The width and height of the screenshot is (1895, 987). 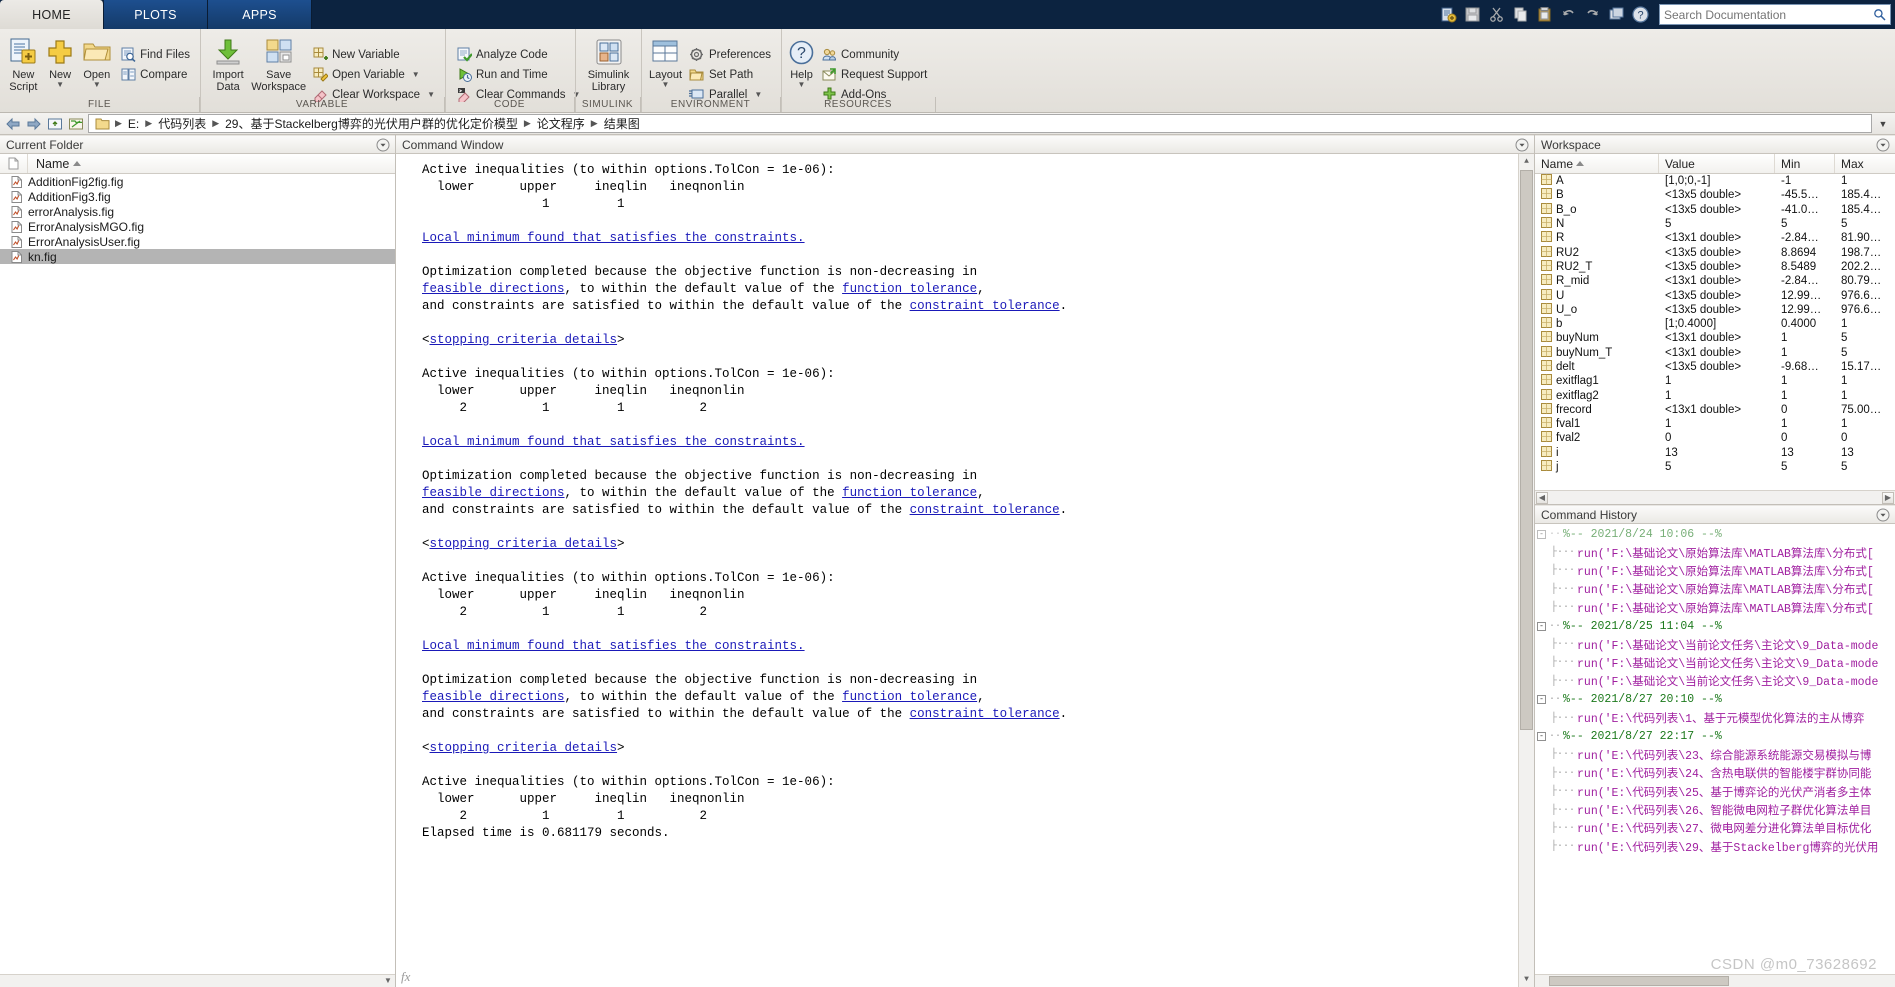 I want to click on history-command: ├··· run('E:\代码列表\29、基于Stackelberg博弈的光伏用, so click(x=1715, y=847).